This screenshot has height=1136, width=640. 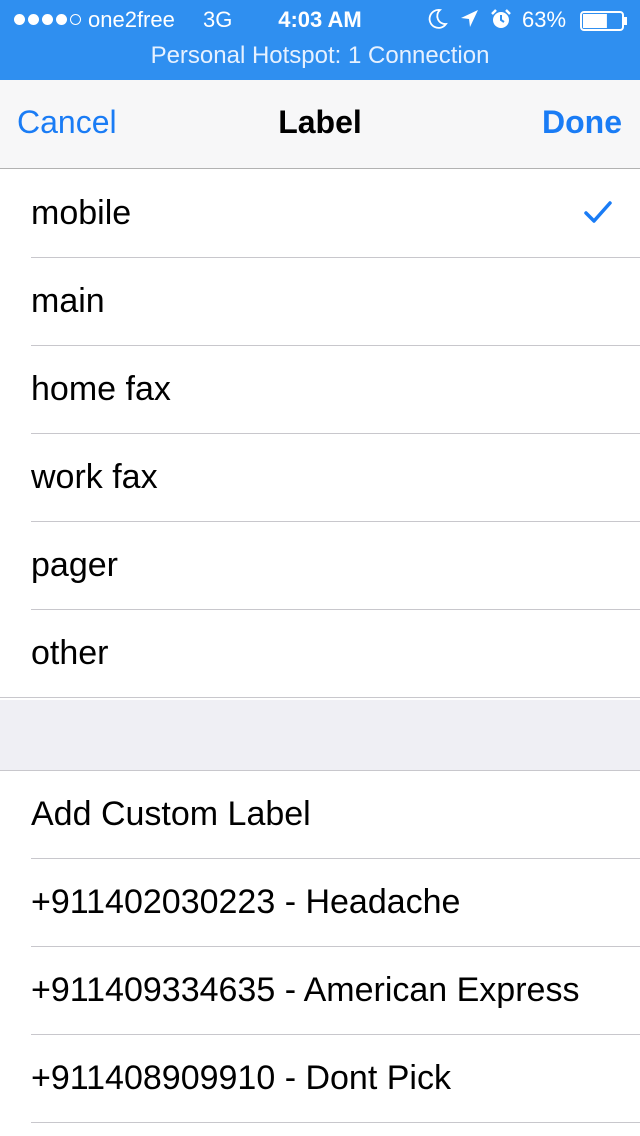 I want to click on label-option-home-fax: home fax, so click(x=320, y=390).